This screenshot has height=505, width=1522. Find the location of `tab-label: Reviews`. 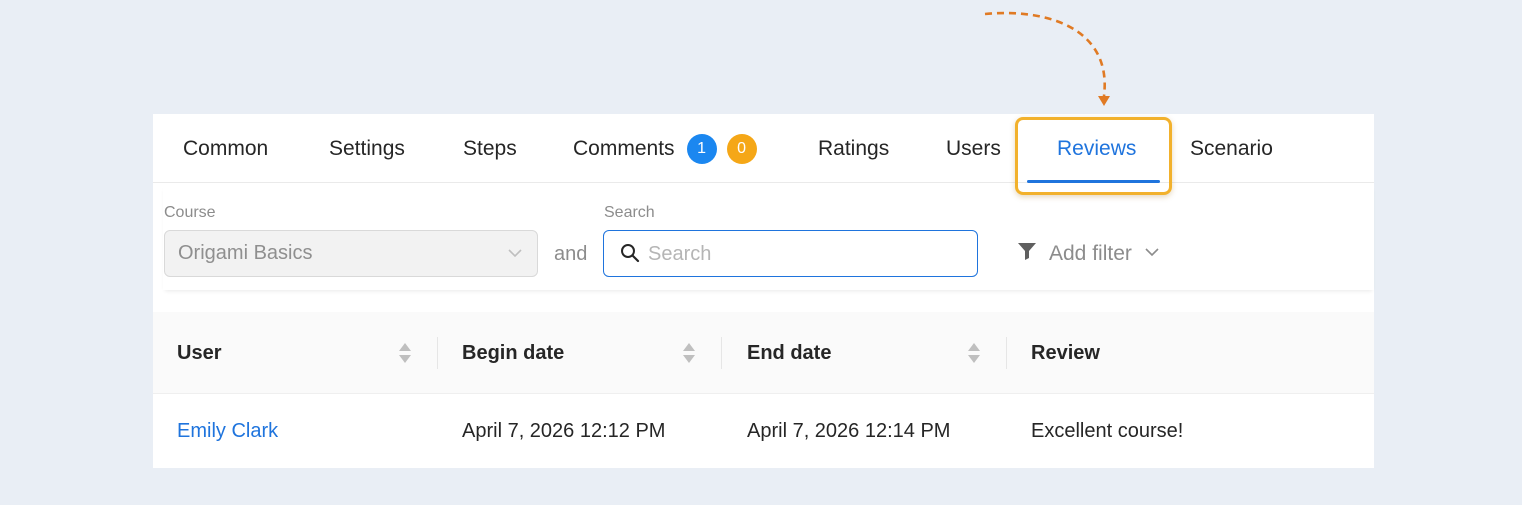

tab-label: Reviews is located at coordinates (1097, 148).